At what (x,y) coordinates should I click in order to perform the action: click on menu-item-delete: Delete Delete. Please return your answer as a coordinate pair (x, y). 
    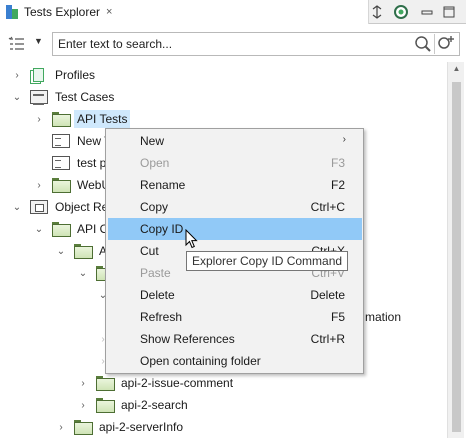
    Looking at the image, I should click on (235, 295).